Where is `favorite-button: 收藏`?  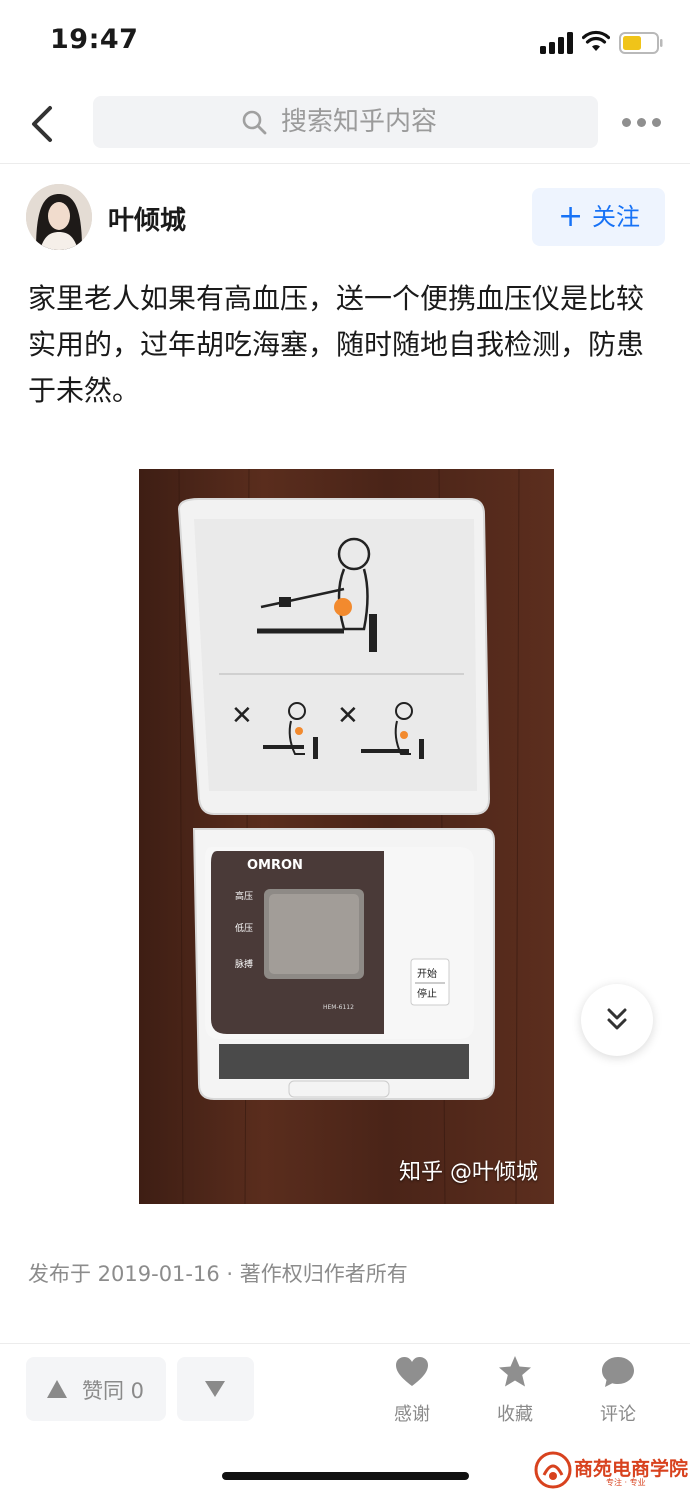
favorite-button: 收藏 is located at coordinates (515, 1394).